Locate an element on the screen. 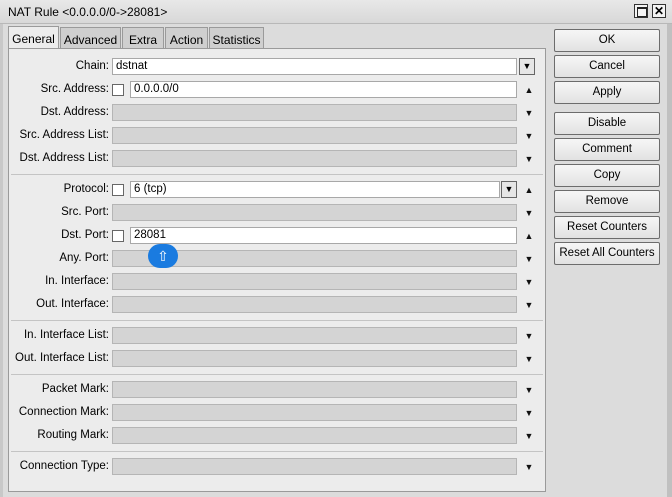 The image size is (672, 497). remove-button: Remove is located at coordinates (607, 201).